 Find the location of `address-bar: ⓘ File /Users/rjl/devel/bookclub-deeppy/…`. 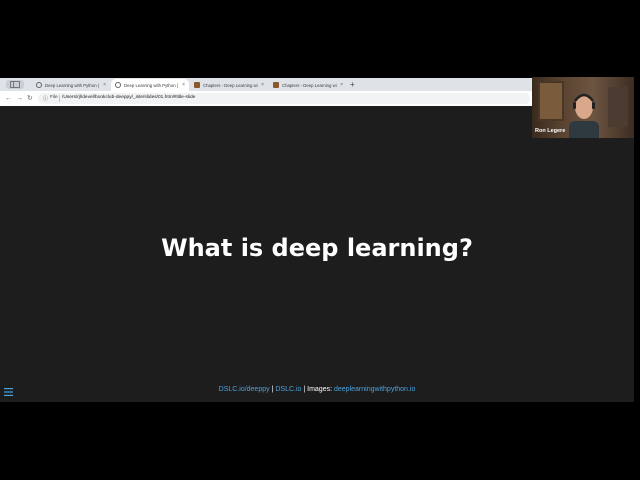

address-bar: ⓘ File /Users/rjl/devel/bookclub-deeppy/… is located at coordinates (284, 98).